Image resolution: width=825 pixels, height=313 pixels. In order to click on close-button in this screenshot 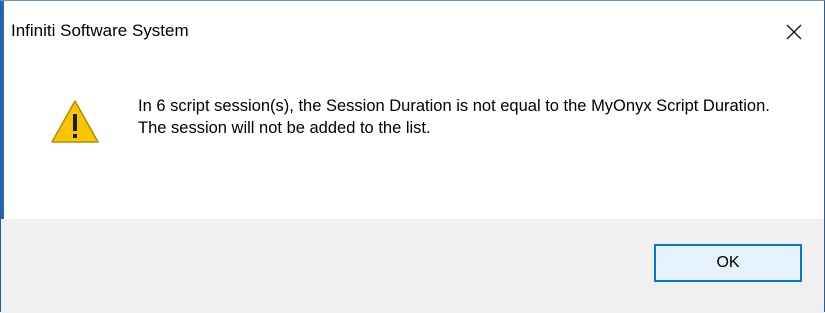, I will do `click(794, 32)`.